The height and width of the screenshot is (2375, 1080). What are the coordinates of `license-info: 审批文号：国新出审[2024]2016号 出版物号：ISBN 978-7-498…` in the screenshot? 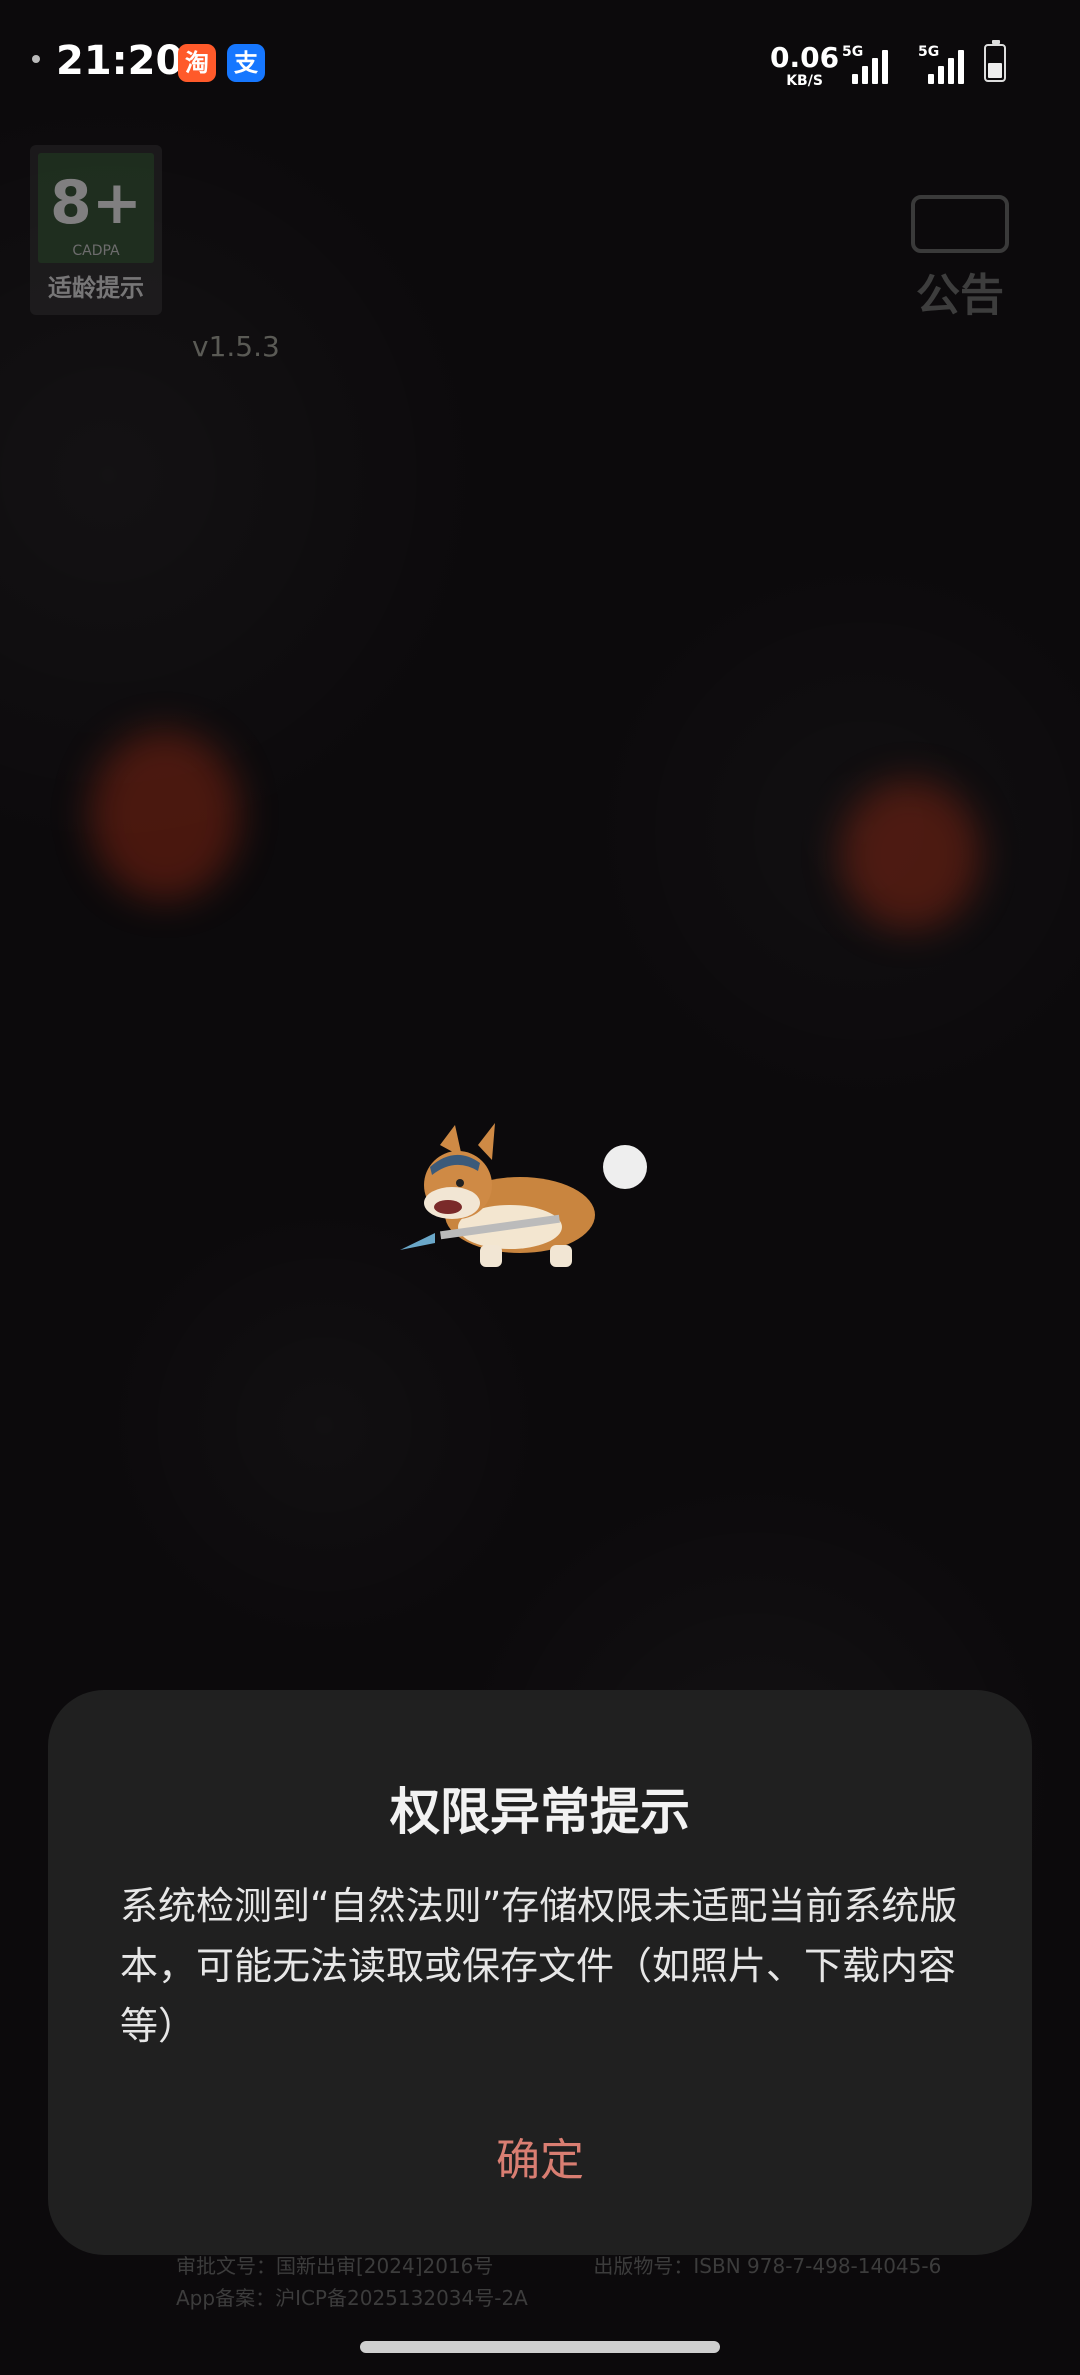 It's located at (576, 2282).